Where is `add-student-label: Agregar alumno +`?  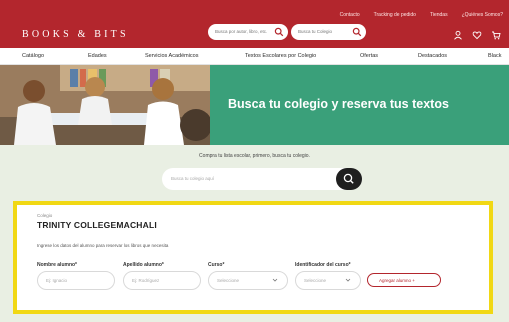
add-student-label: Agregar alumno + is located at coordinates (397, 280).